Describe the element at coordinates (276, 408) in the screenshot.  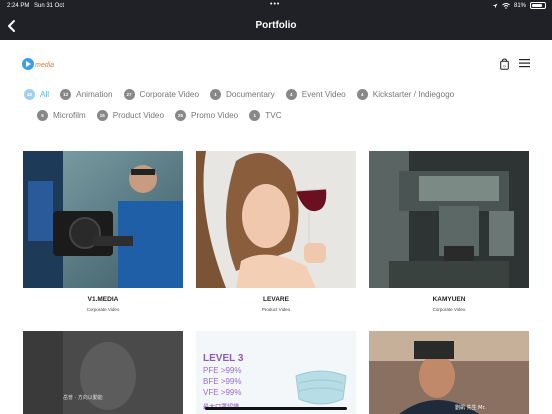
I see `home-indicator` at that location.